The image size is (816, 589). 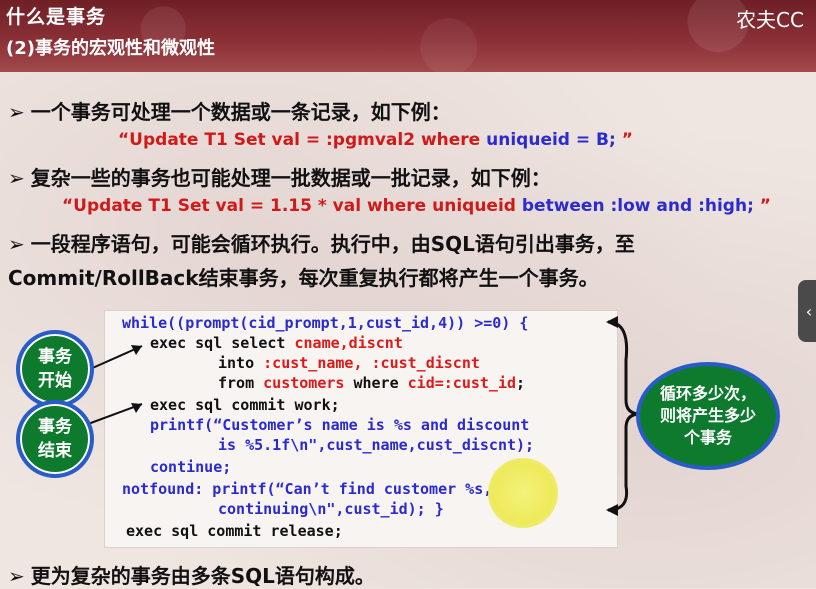 I want to click on code-line-continue: continue;, so click(x=191, y=467).